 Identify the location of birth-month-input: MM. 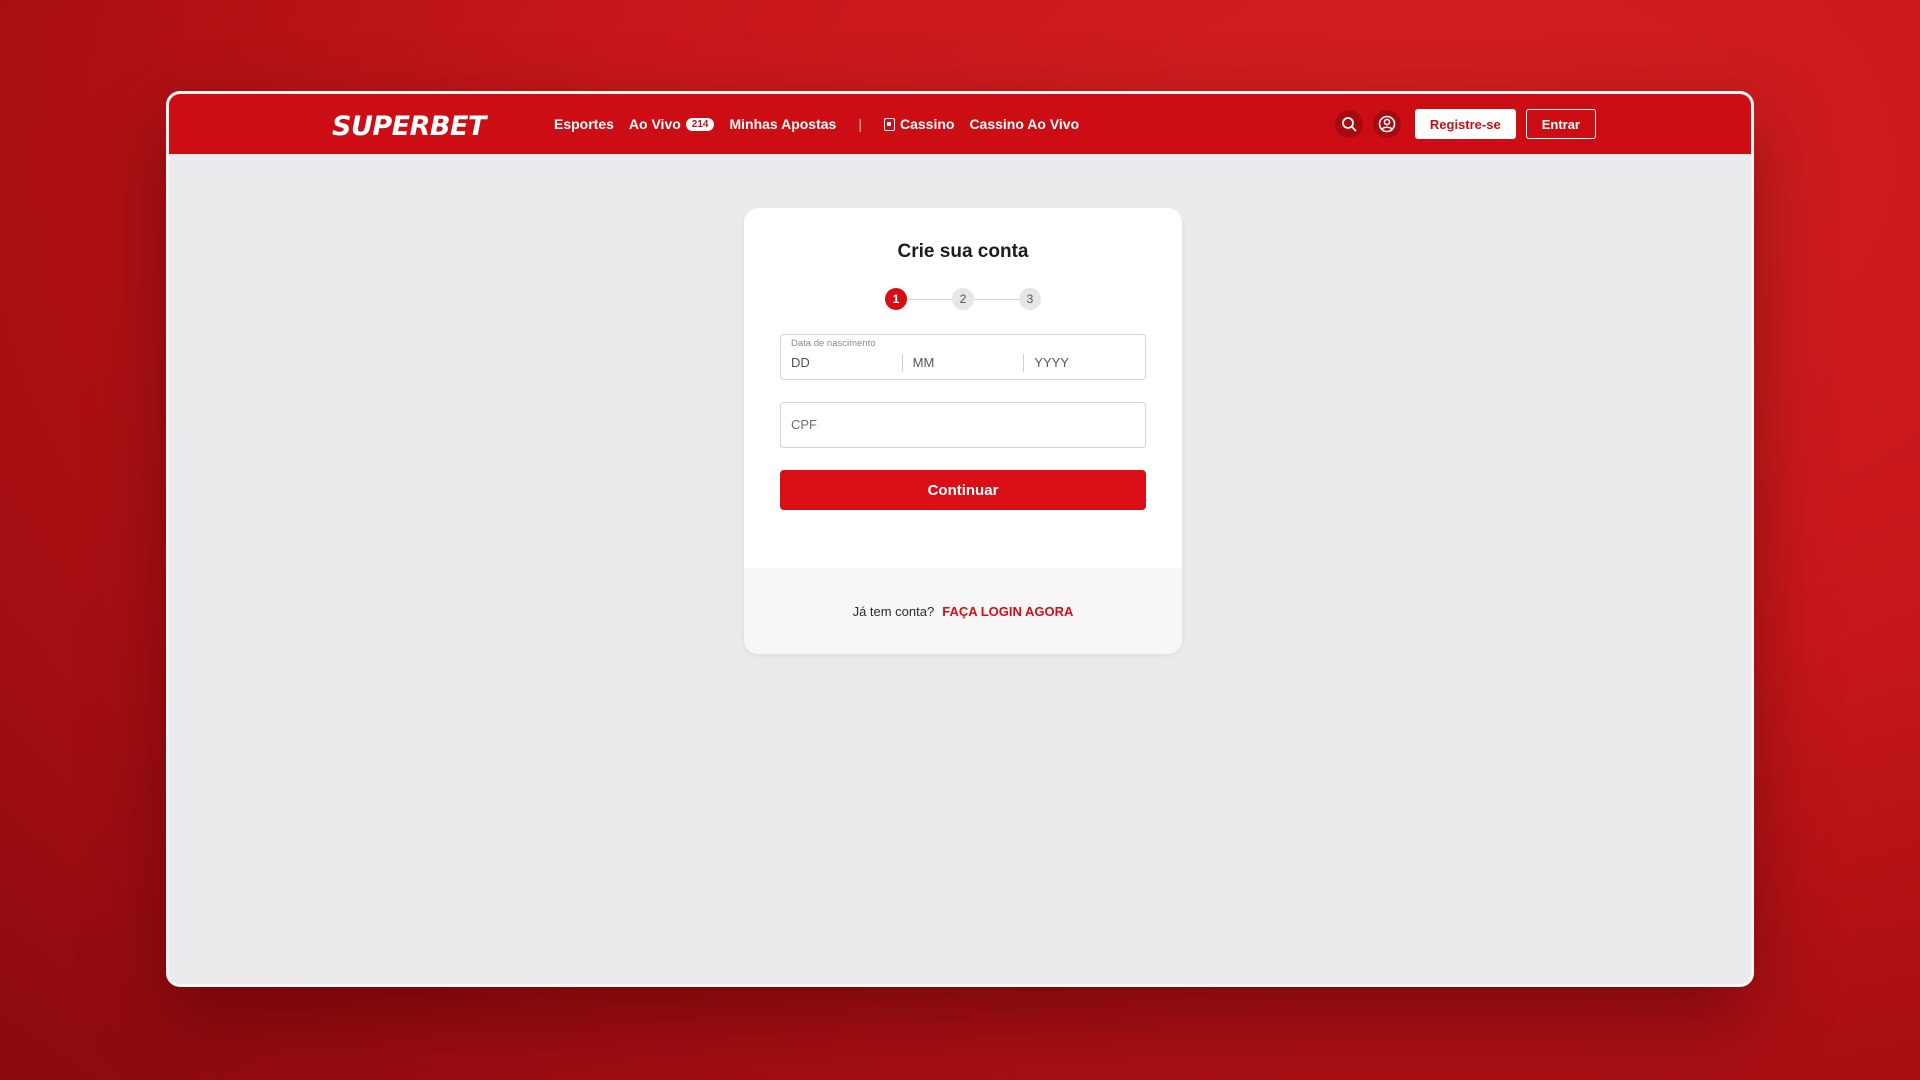
(962, 363).